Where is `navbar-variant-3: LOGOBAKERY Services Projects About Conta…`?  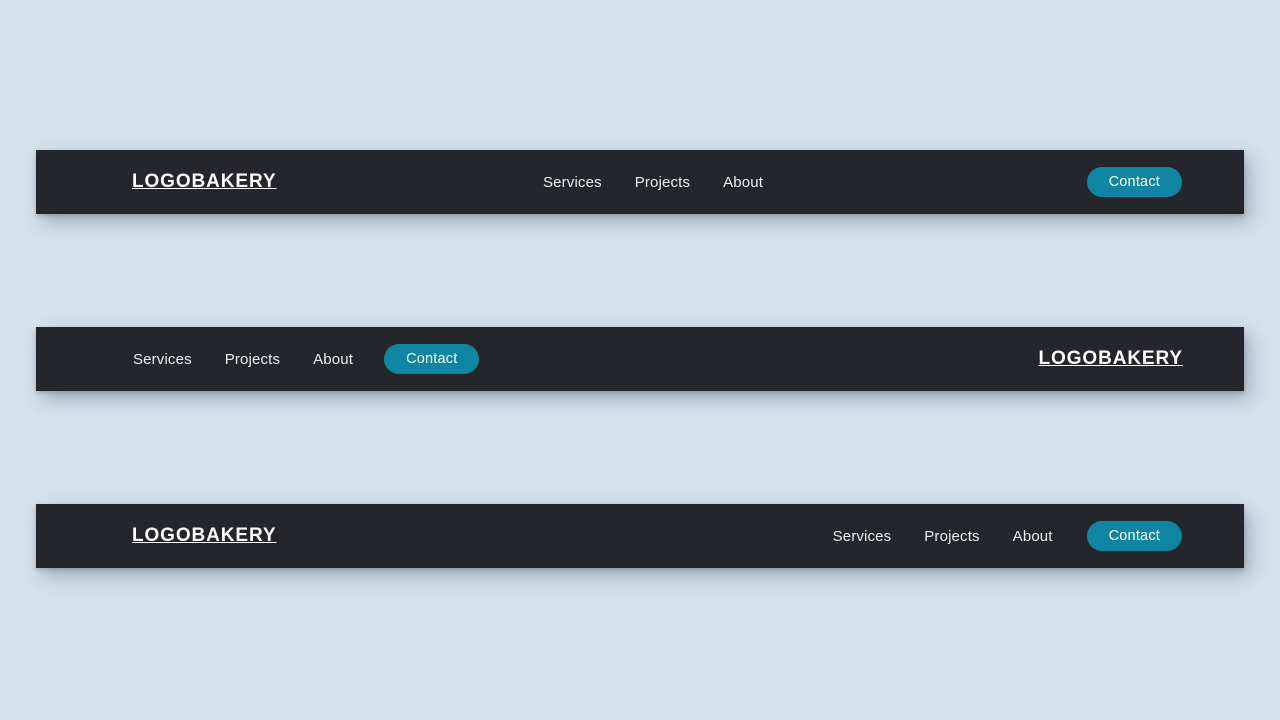
navbar-variant-3: LOGOBAKERY Services Projects About Conta… is located at coordinates (640, 536).